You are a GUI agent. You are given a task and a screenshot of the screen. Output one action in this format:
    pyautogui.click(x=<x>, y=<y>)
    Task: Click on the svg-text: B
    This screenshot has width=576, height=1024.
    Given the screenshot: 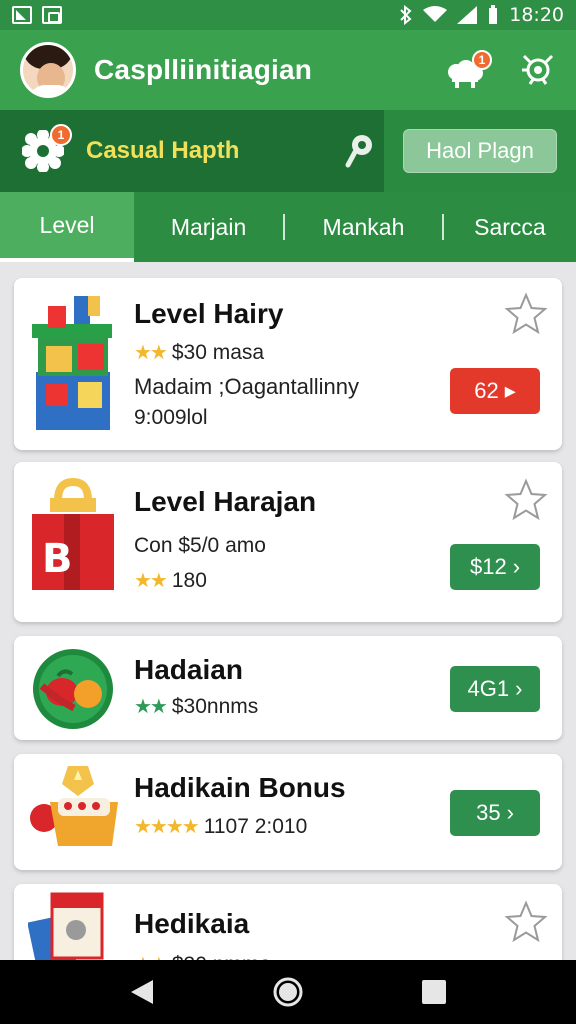 What is the action you would take?
    pyautogui.click(x=57, y=559)
    